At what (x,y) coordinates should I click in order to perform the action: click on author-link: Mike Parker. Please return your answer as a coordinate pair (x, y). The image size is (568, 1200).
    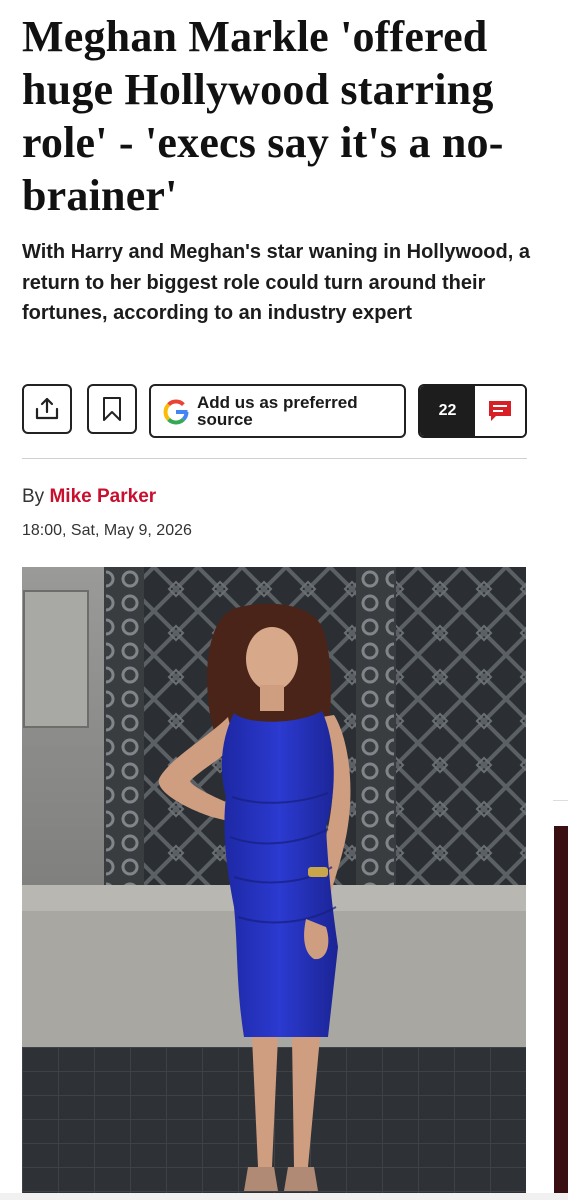
    Looking at the image, I should click on (102, 496).